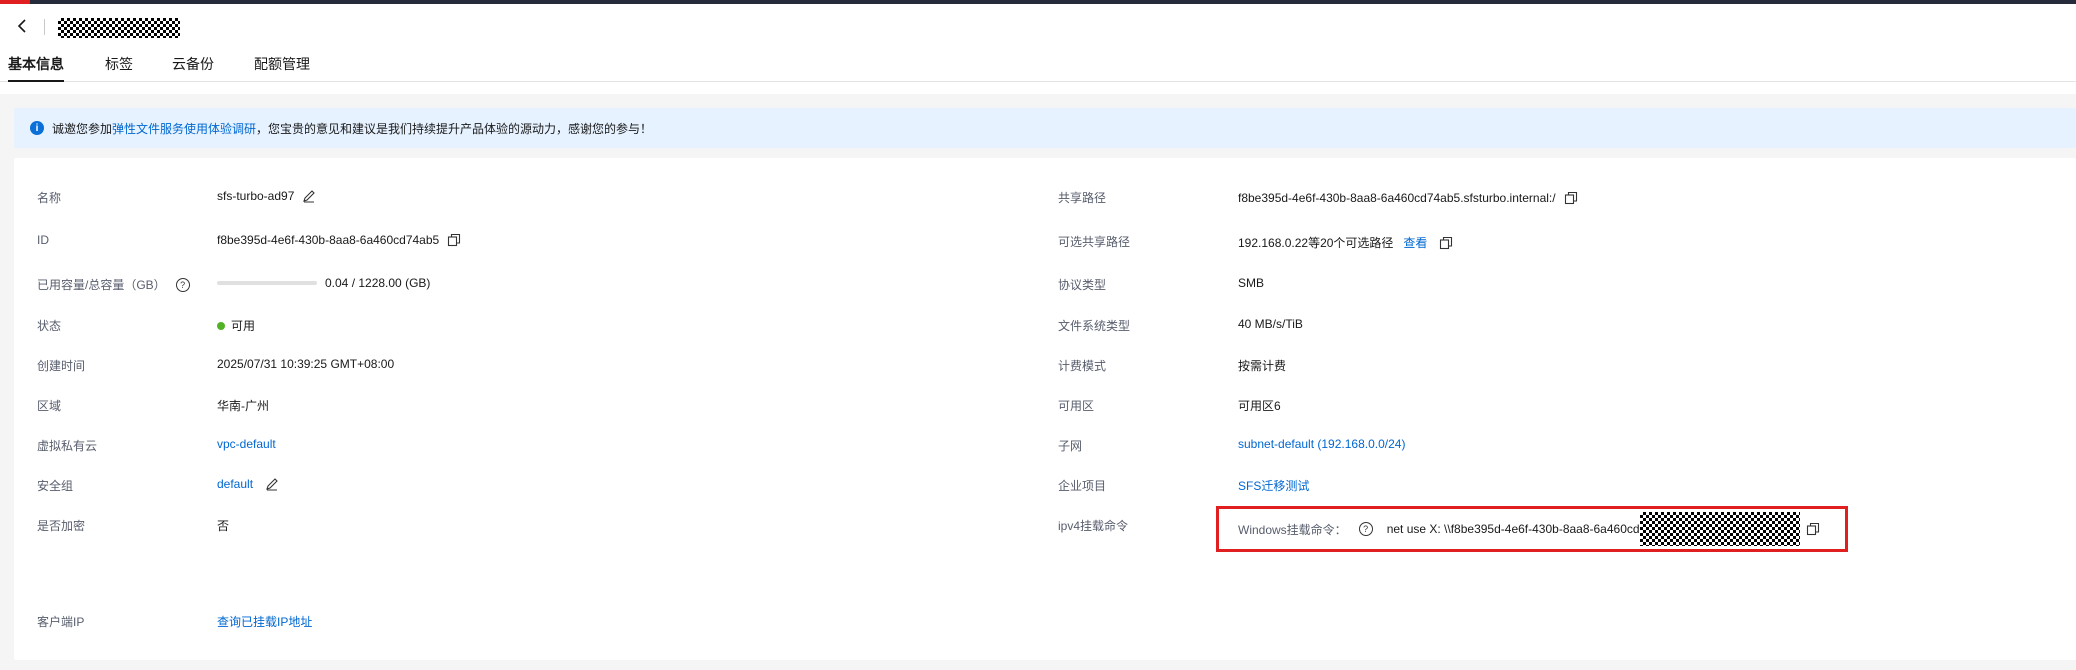 The width and height of the screenshot is (2076, 670). I want to click on encryption-value: 否, so click(223, 526).